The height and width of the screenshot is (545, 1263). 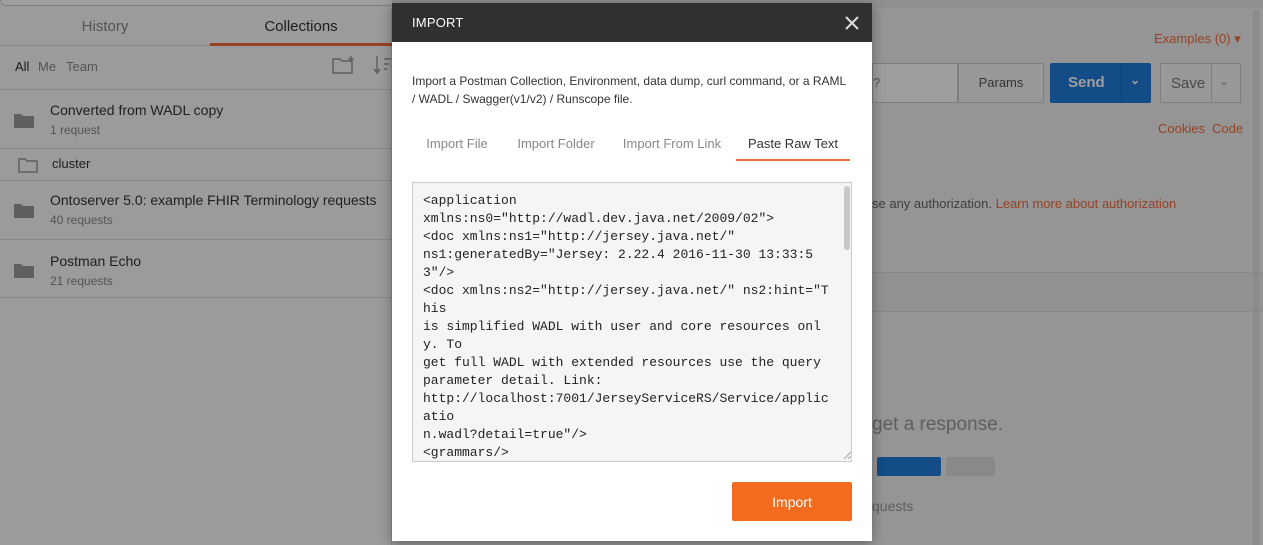 What do you see at coordinates (672, 145) in the screenshot?
I see `tab-import-from-link: Import From Link` at bounding box center [672, 145].